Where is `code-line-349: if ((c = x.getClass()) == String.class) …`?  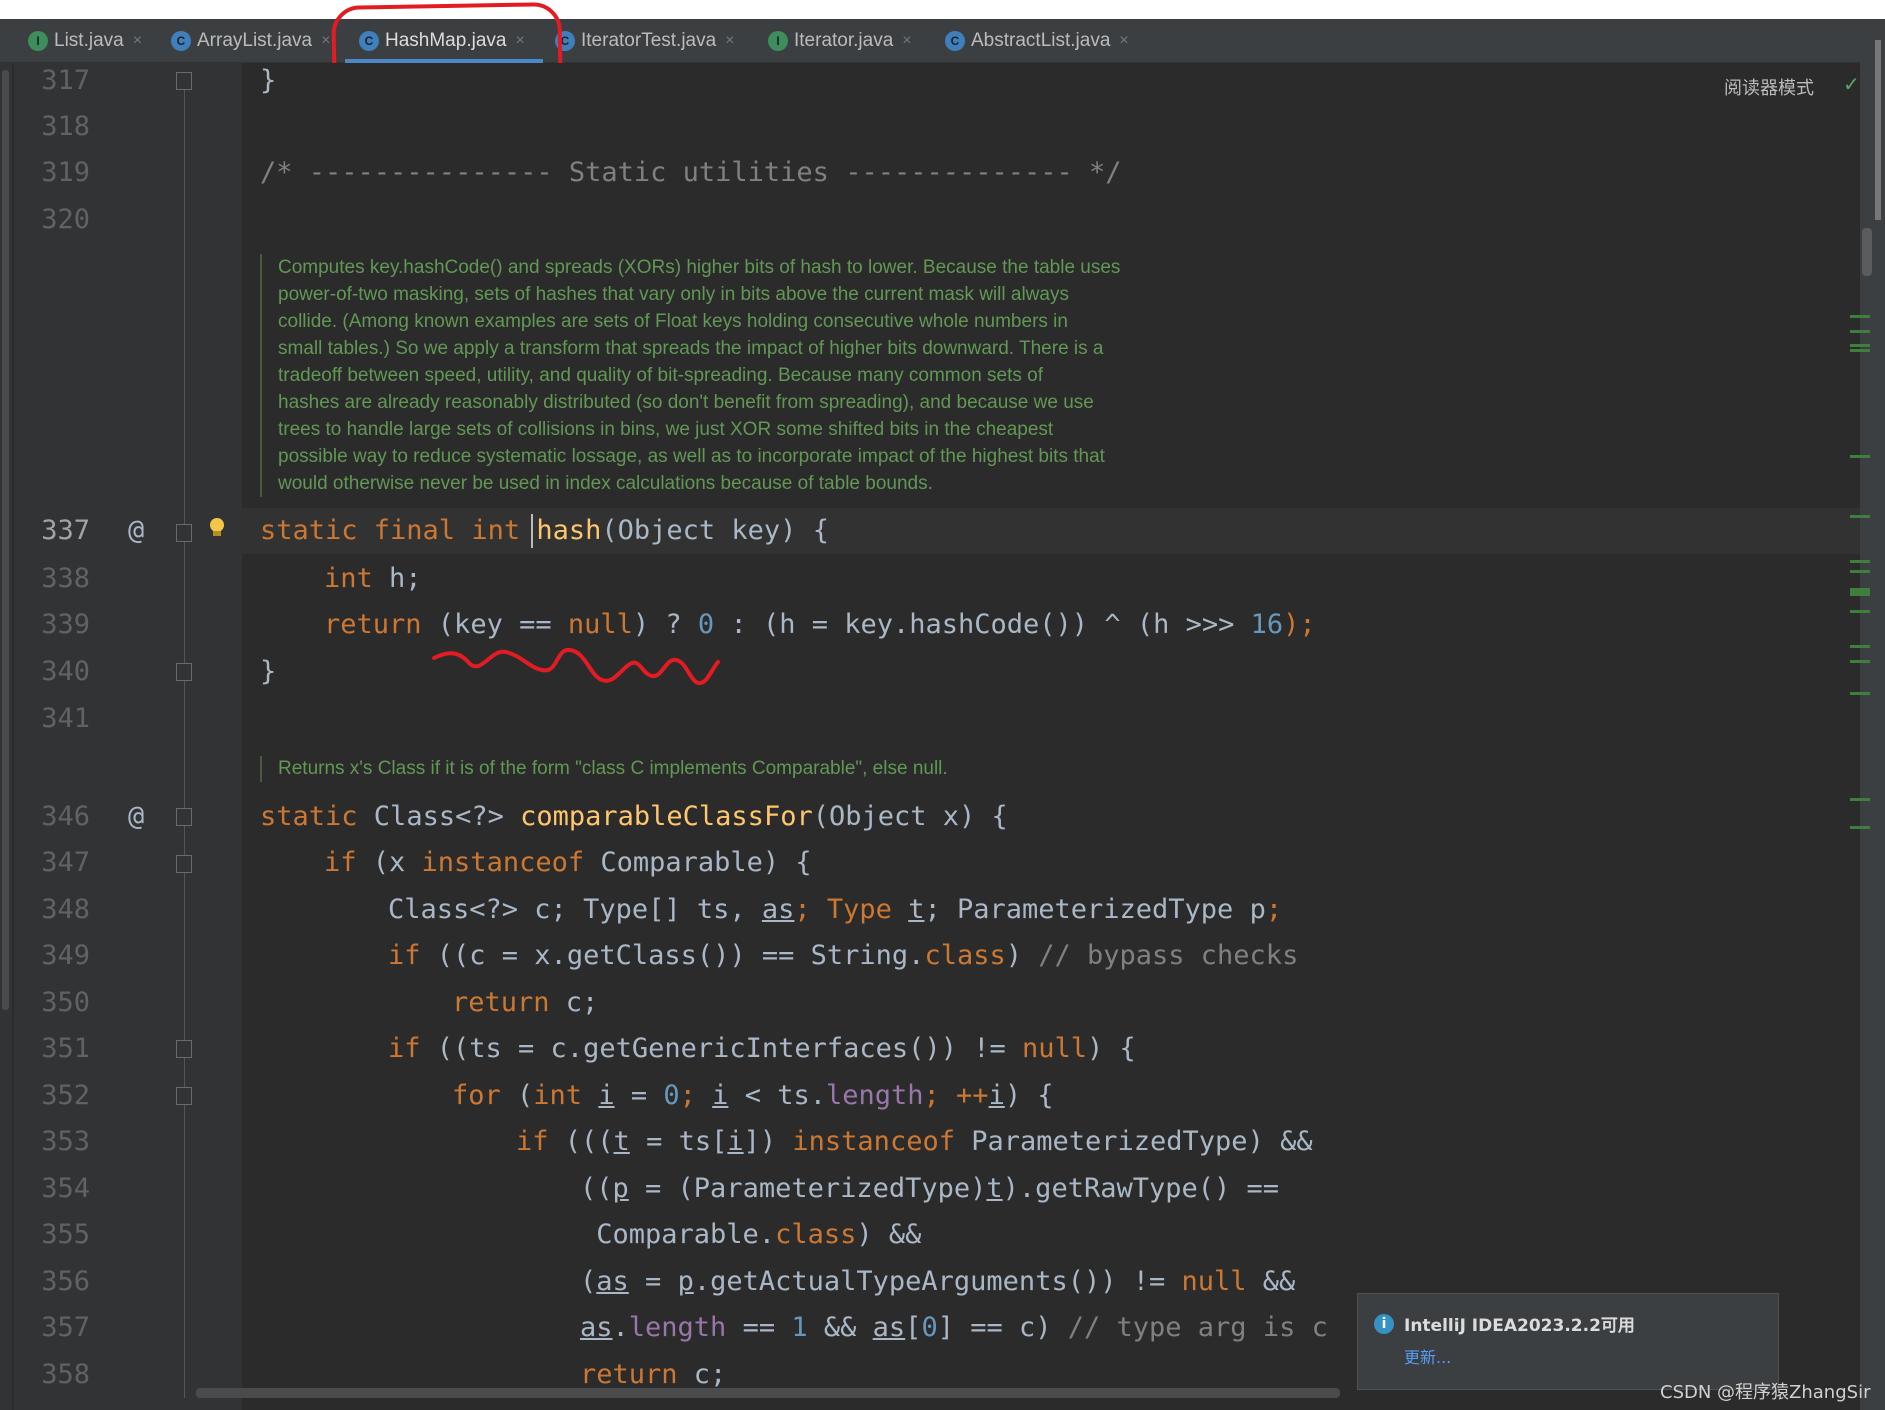
code-line-349: if ((c = x.getClass()) == String.class) … is located at coordinates (843, 955).